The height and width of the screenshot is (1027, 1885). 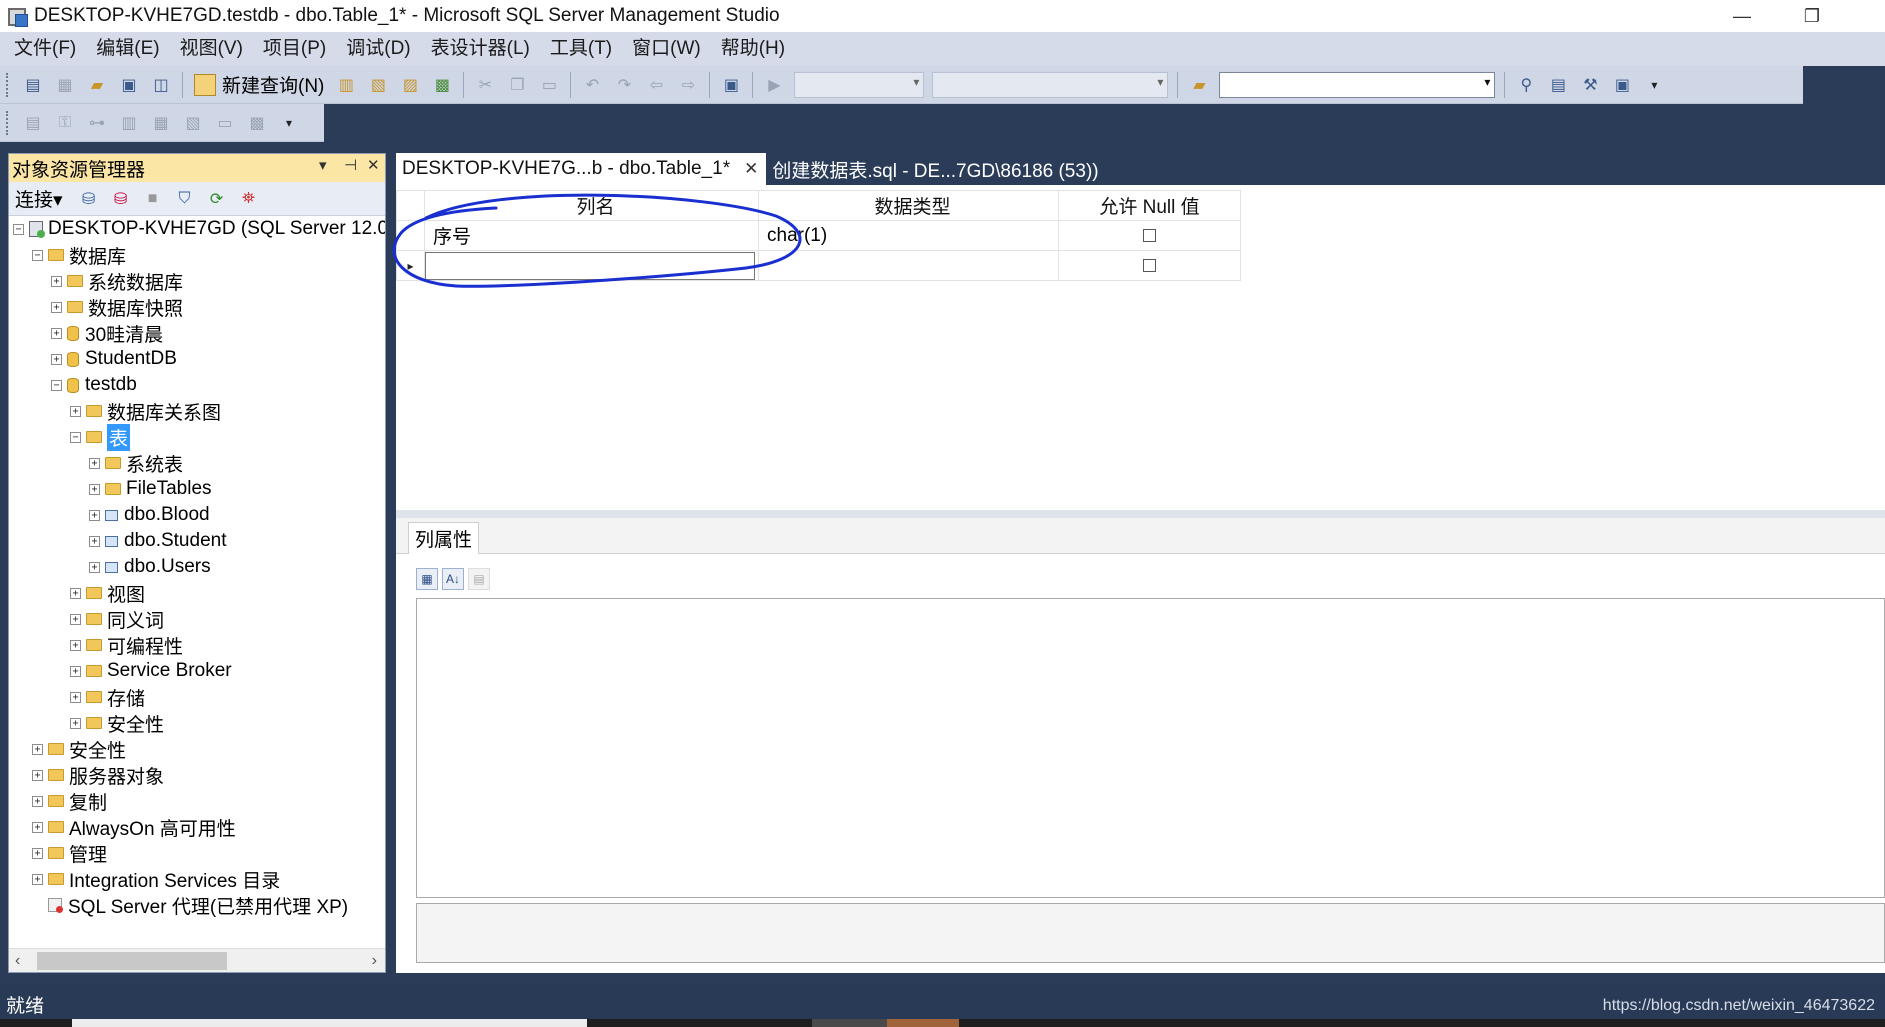 What do you see at coordinates (69, 853) in the screenshot?
I see `tree-node: + 管理` at bounding box center [69, 853].